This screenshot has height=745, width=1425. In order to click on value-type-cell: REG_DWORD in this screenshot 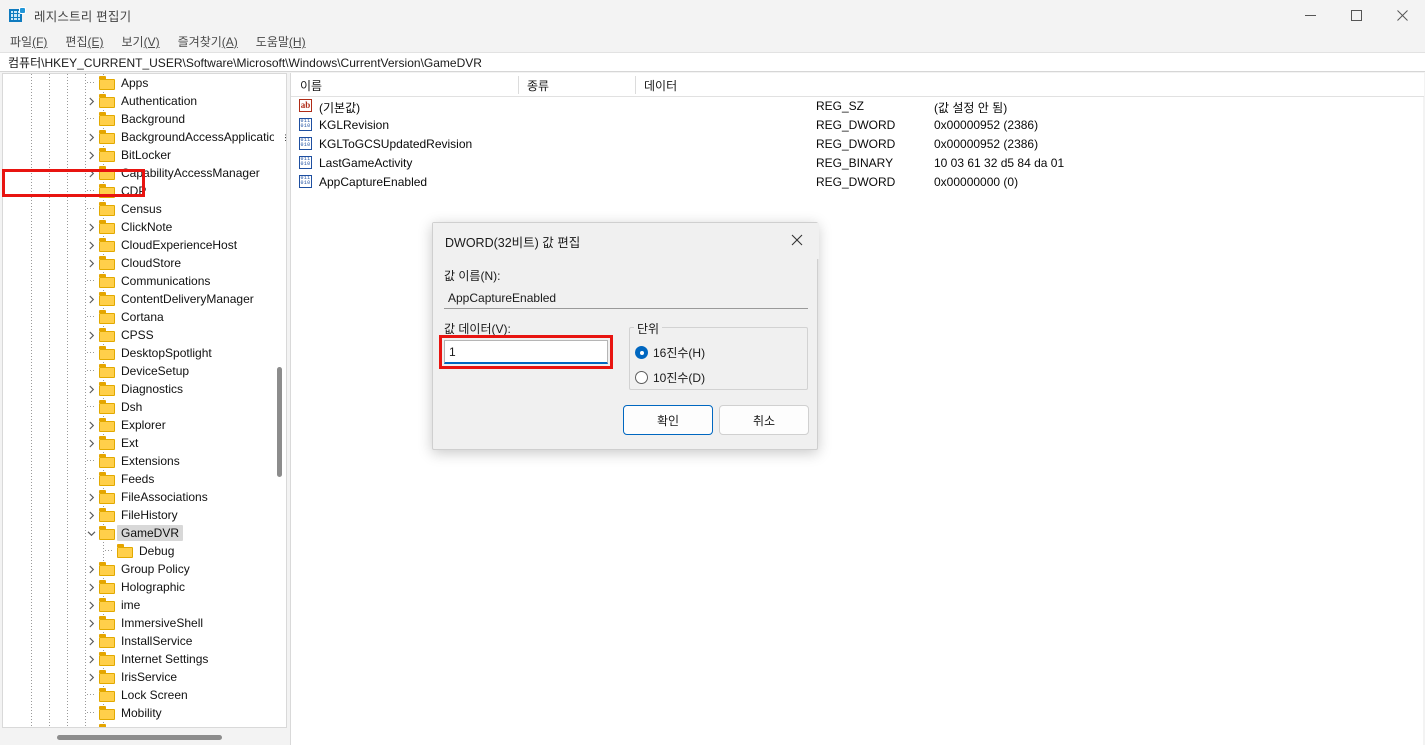, I will do `click(856, 144)`.